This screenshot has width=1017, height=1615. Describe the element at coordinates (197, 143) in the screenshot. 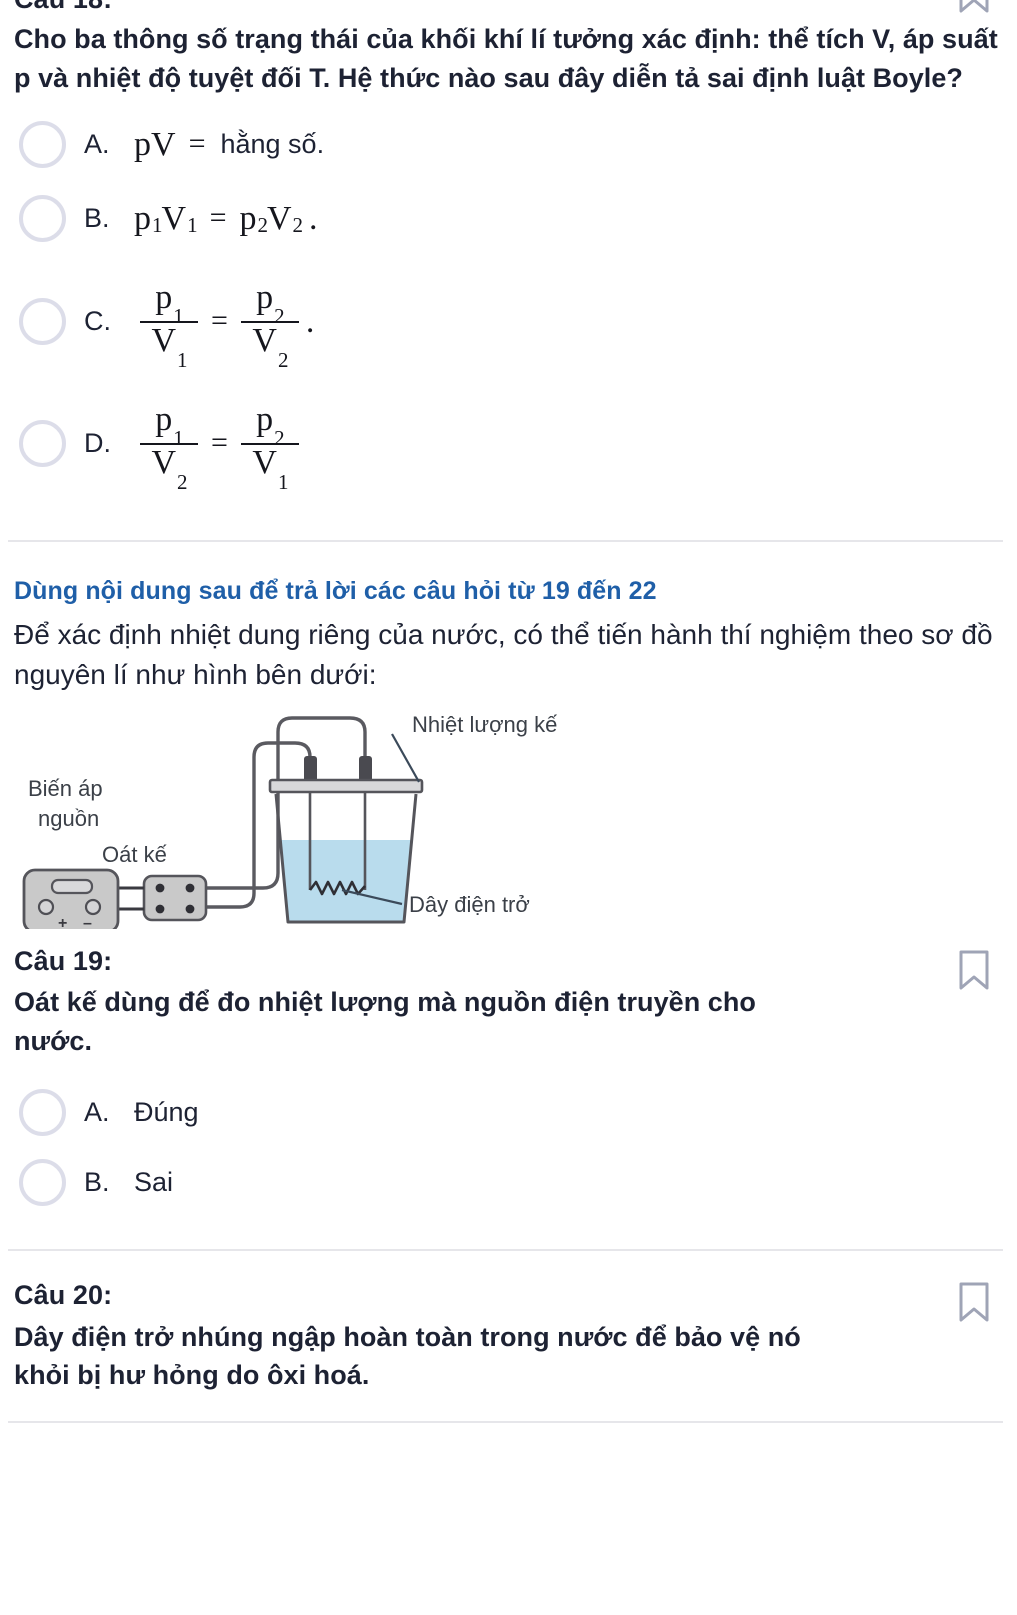

I see `option-a-equals: =` at that location.